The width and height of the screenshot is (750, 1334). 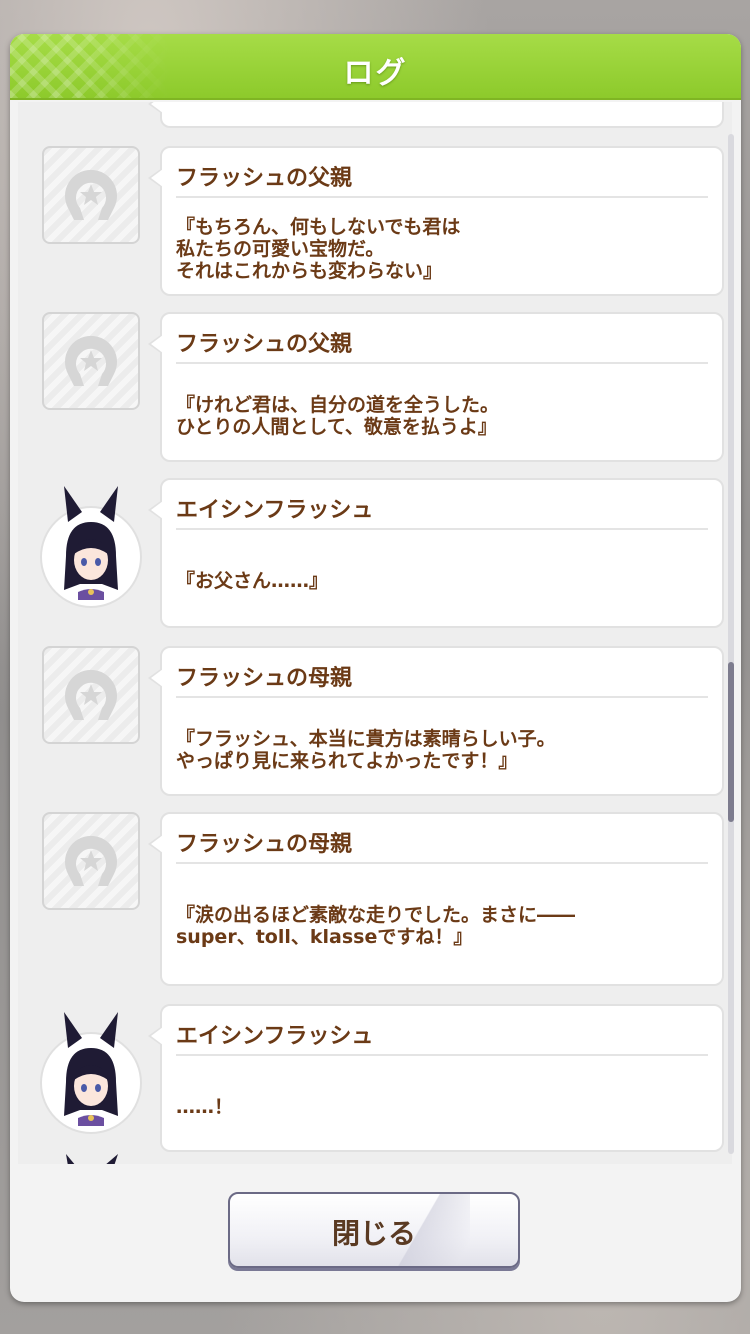 What do you see at coordinates (436, 1078) in the screenshot?
I see `log-entry: エイシンフラッシュ ……！` at bounding box center [436, 1078].